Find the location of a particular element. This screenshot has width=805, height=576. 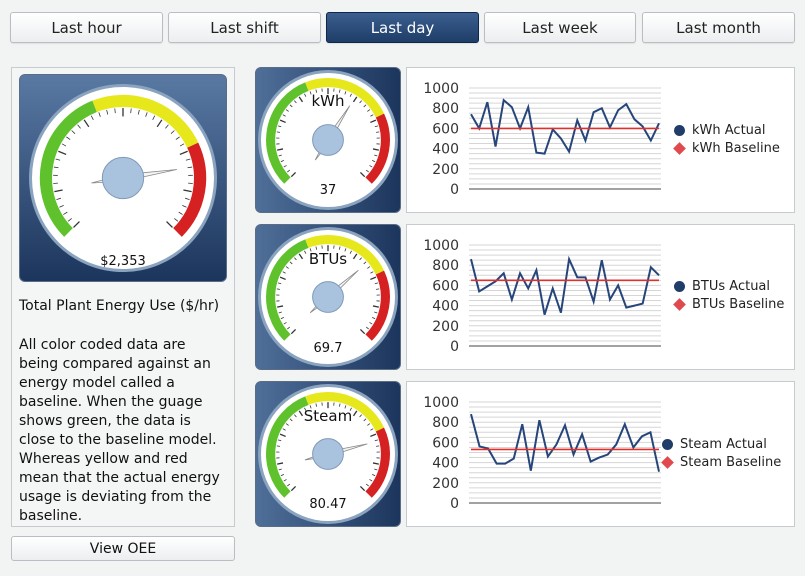

view-oee-button: View OEE is located at coordinates (123, 548).